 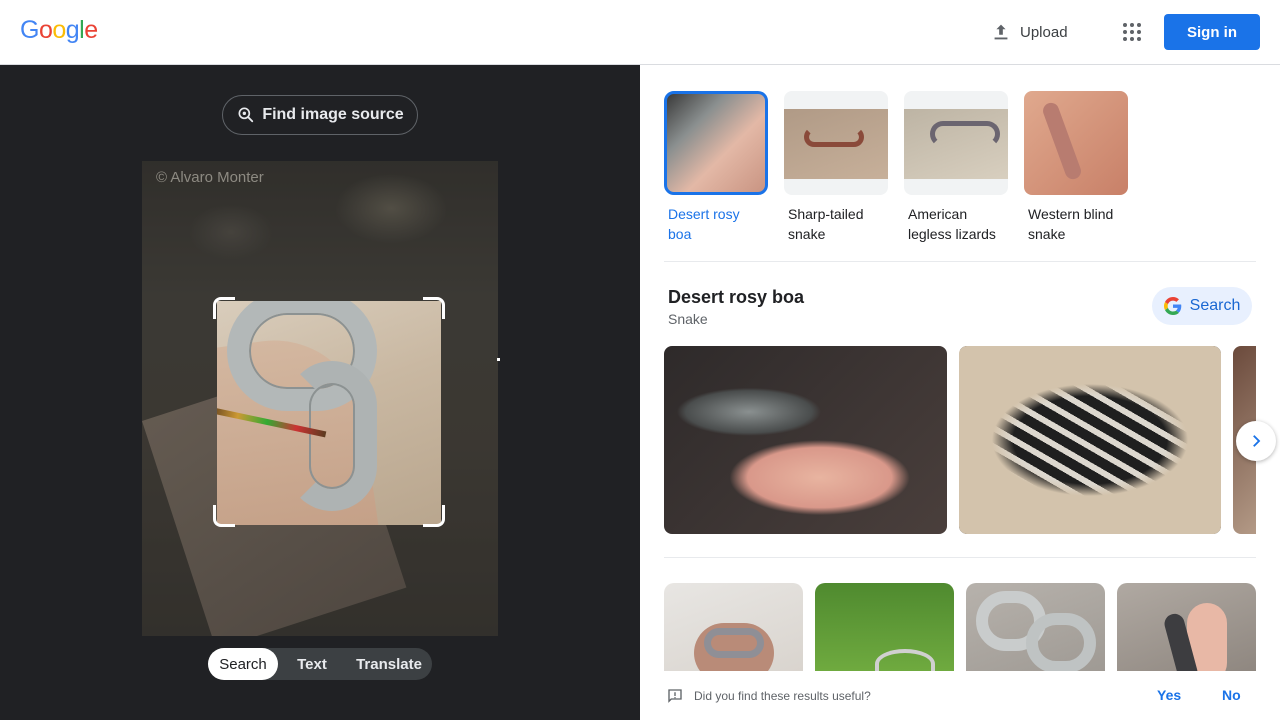 I want to click on crop-handle-bottom-left, so click(x=224, y=516).